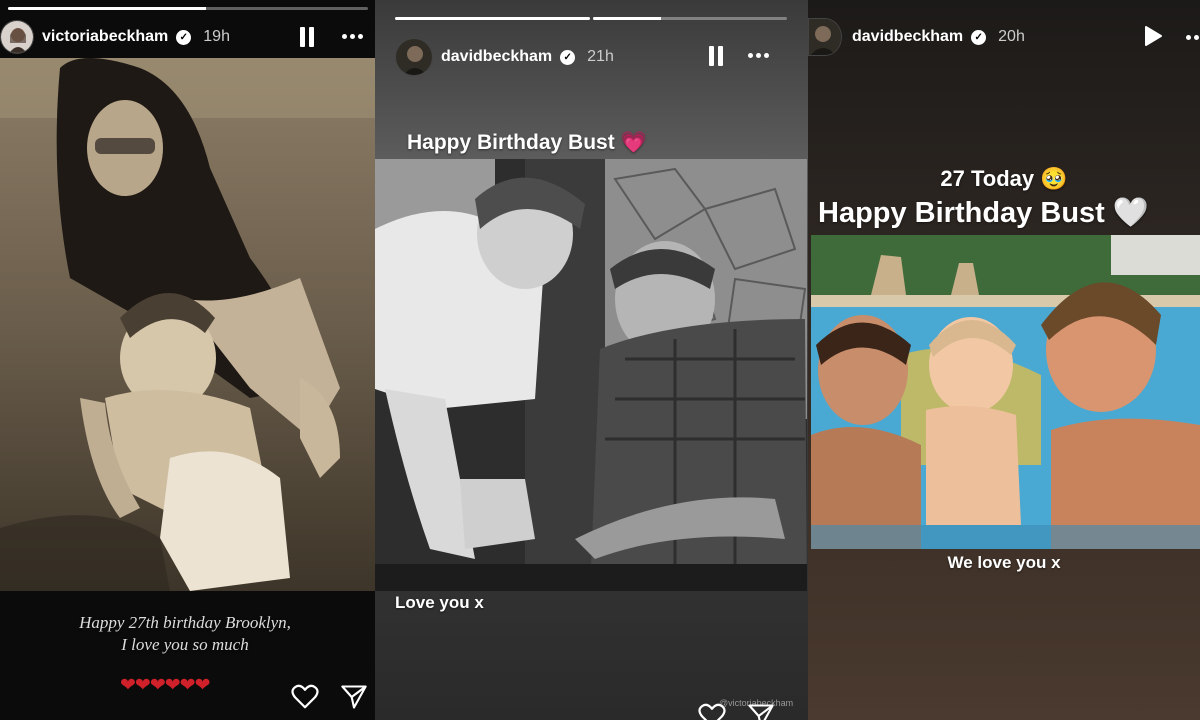 The image size is (1200, 720). I want to click on story-header: victoriabeckham ✓ 19h, so click(115, 37).